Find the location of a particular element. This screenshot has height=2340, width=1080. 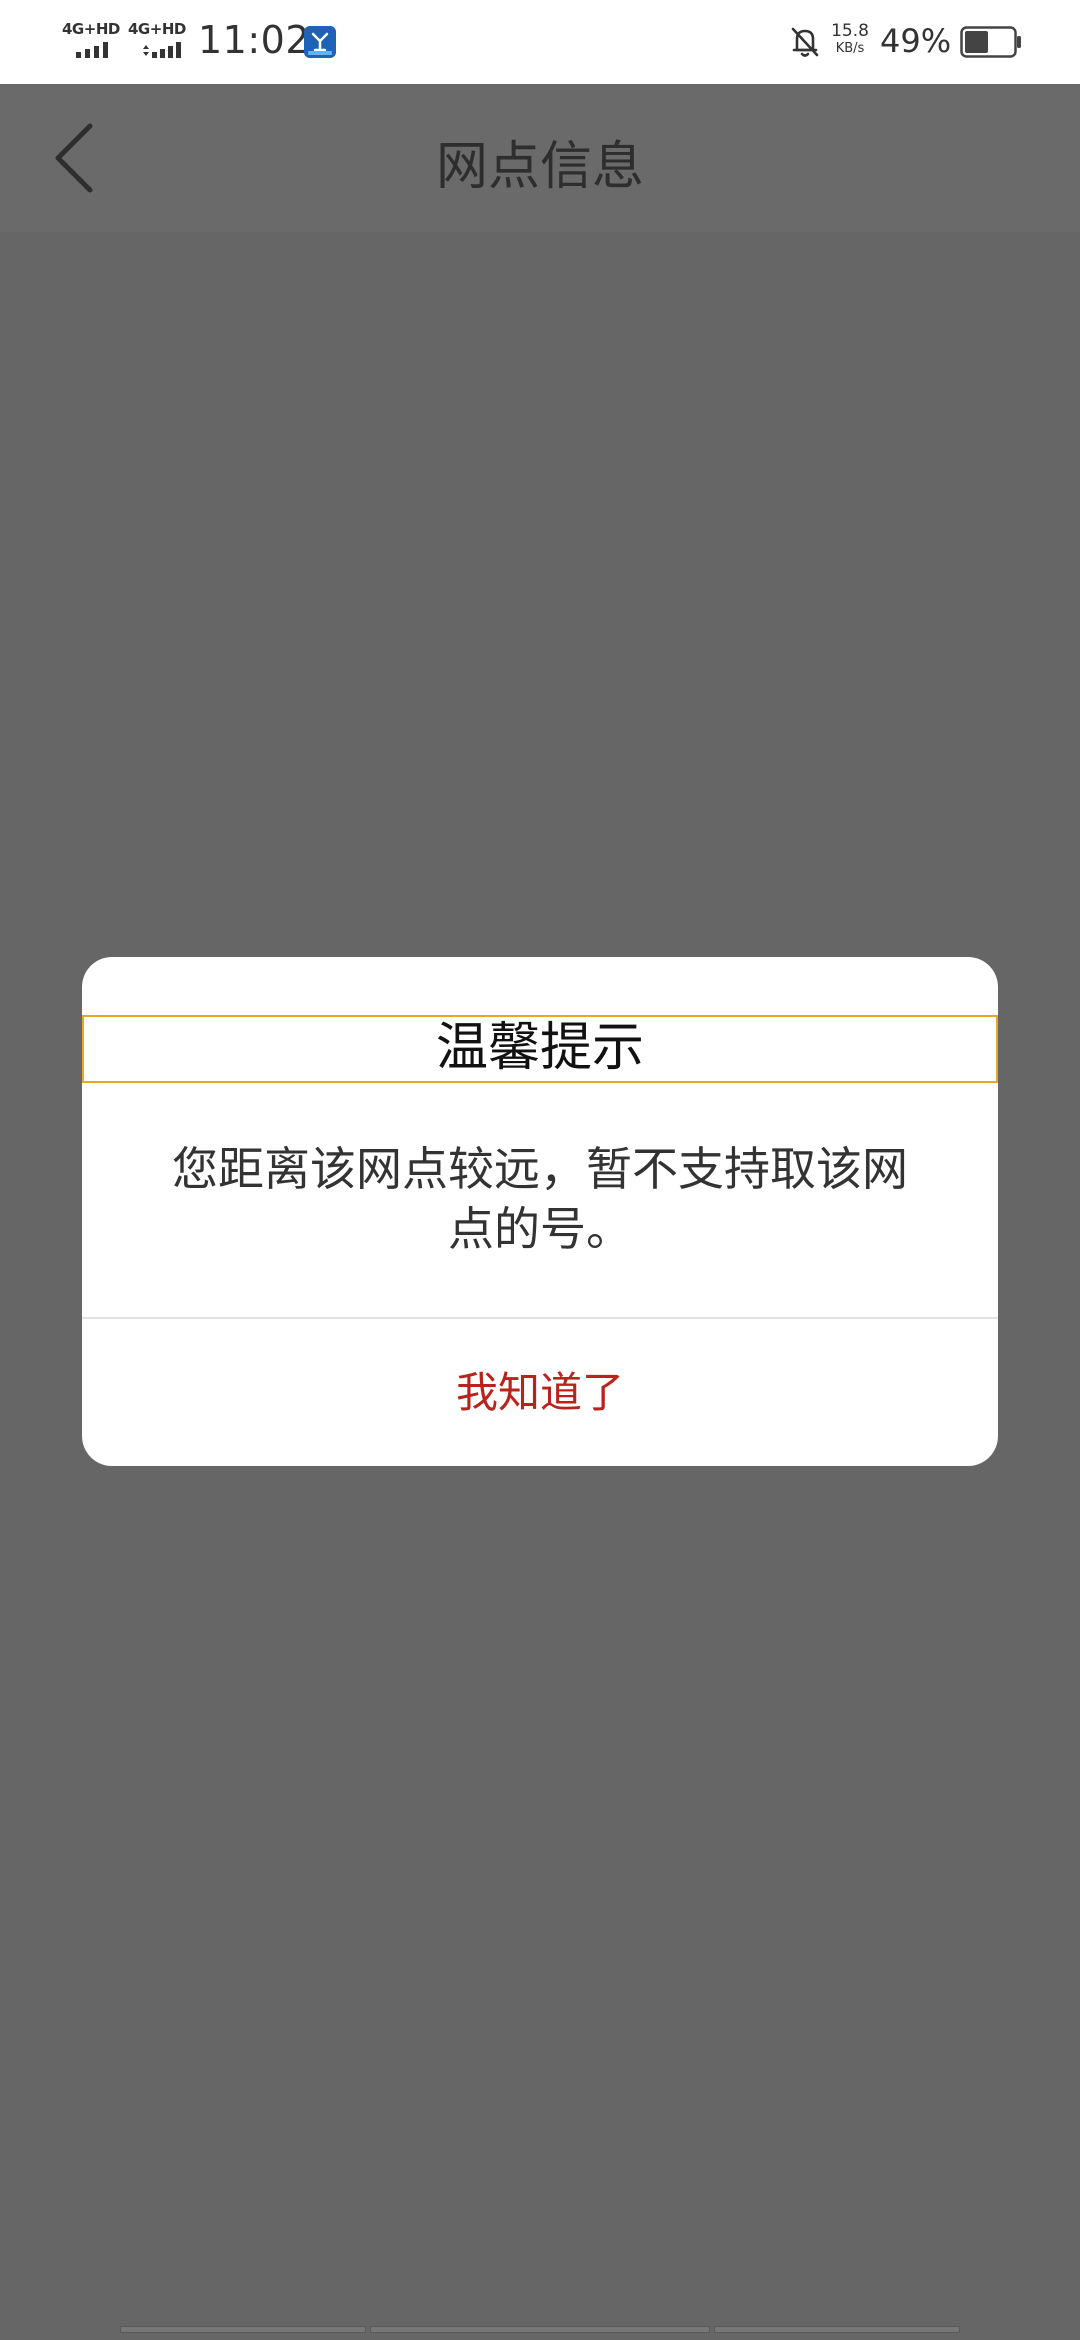

network-speed: 15.8 KB/s is located at coordinates (850, 40).